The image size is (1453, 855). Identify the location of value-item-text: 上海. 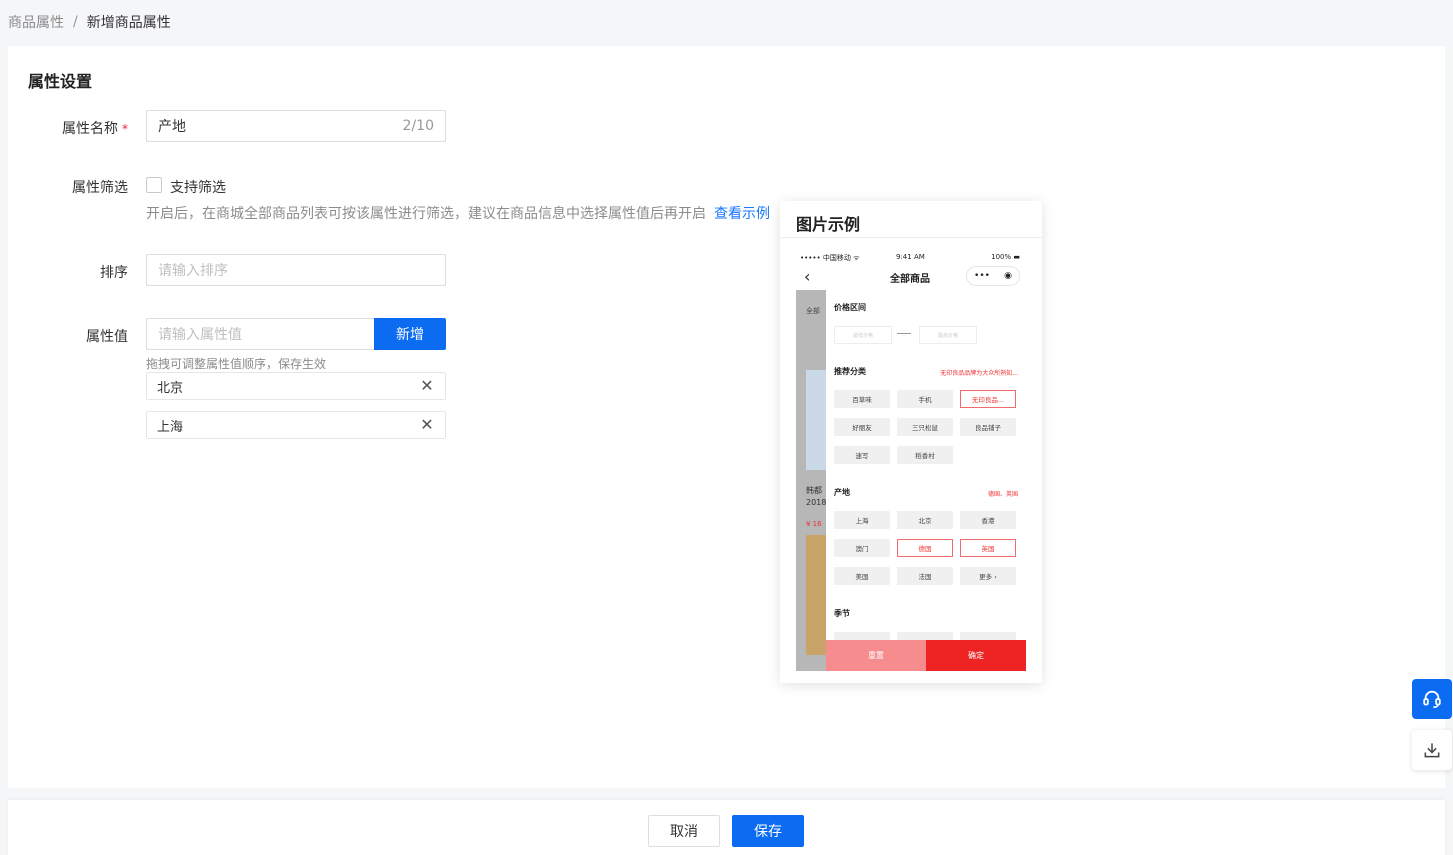
(170, 427).